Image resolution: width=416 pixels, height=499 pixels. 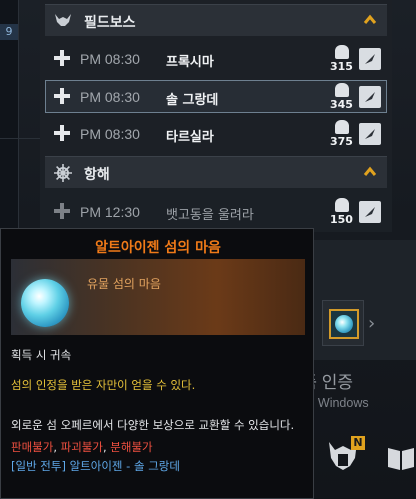 I want to click on event-row: PM 12:30 뱃고동을 울려라 150, so click(x=216, y=211).